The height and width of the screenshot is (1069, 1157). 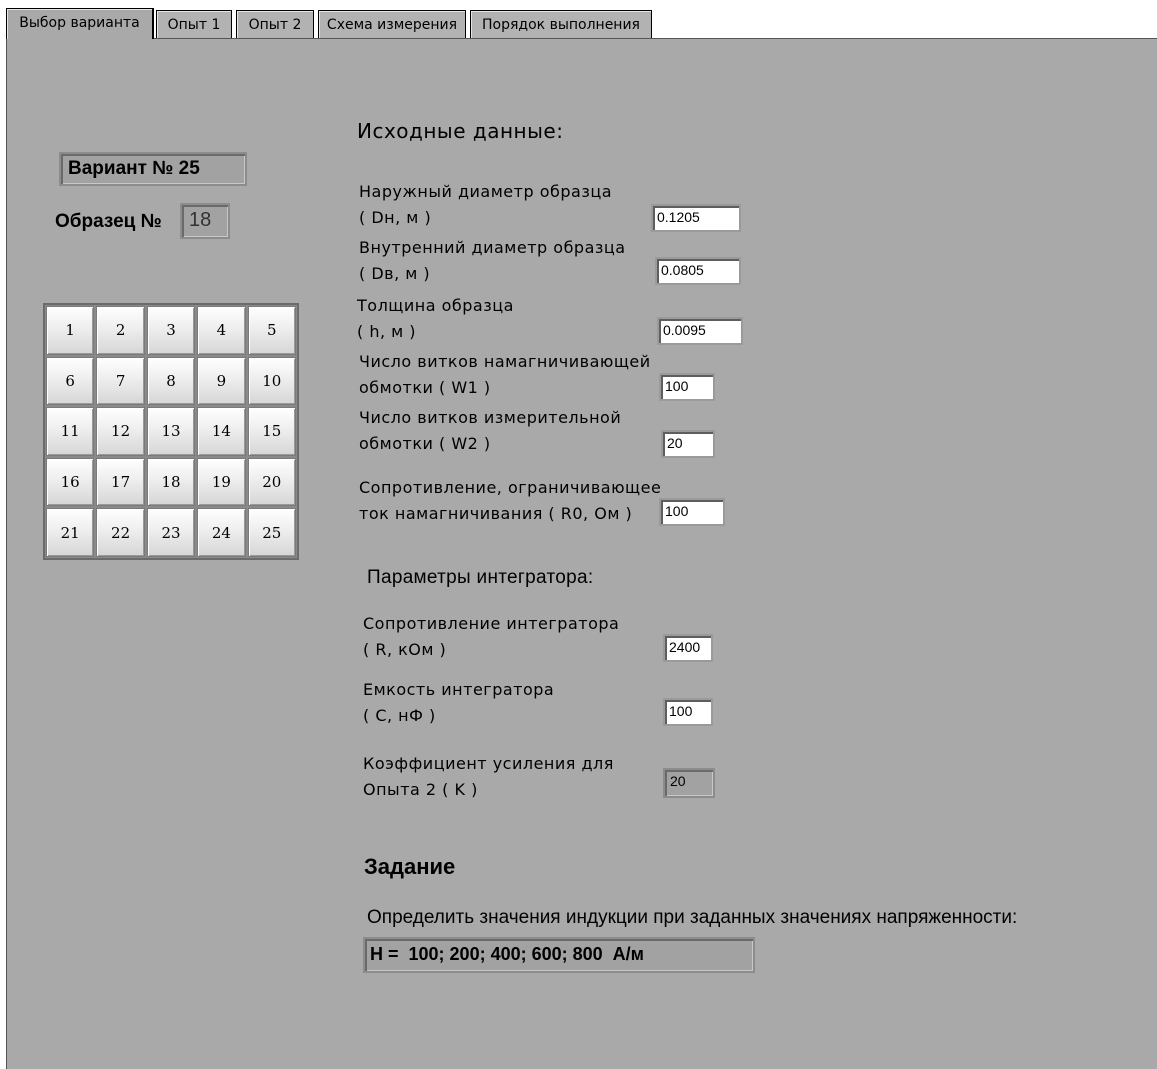 What do you see at coordinates (221, 431) in the screenshot?
I see `variant-button-14: 14` at bounding box center [221, 431].